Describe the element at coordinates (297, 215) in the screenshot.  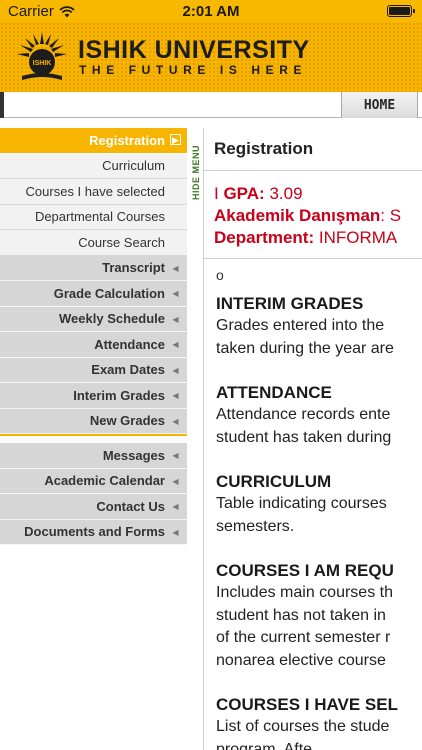
I see `advisor-label: Akademik Danışman` at that location.